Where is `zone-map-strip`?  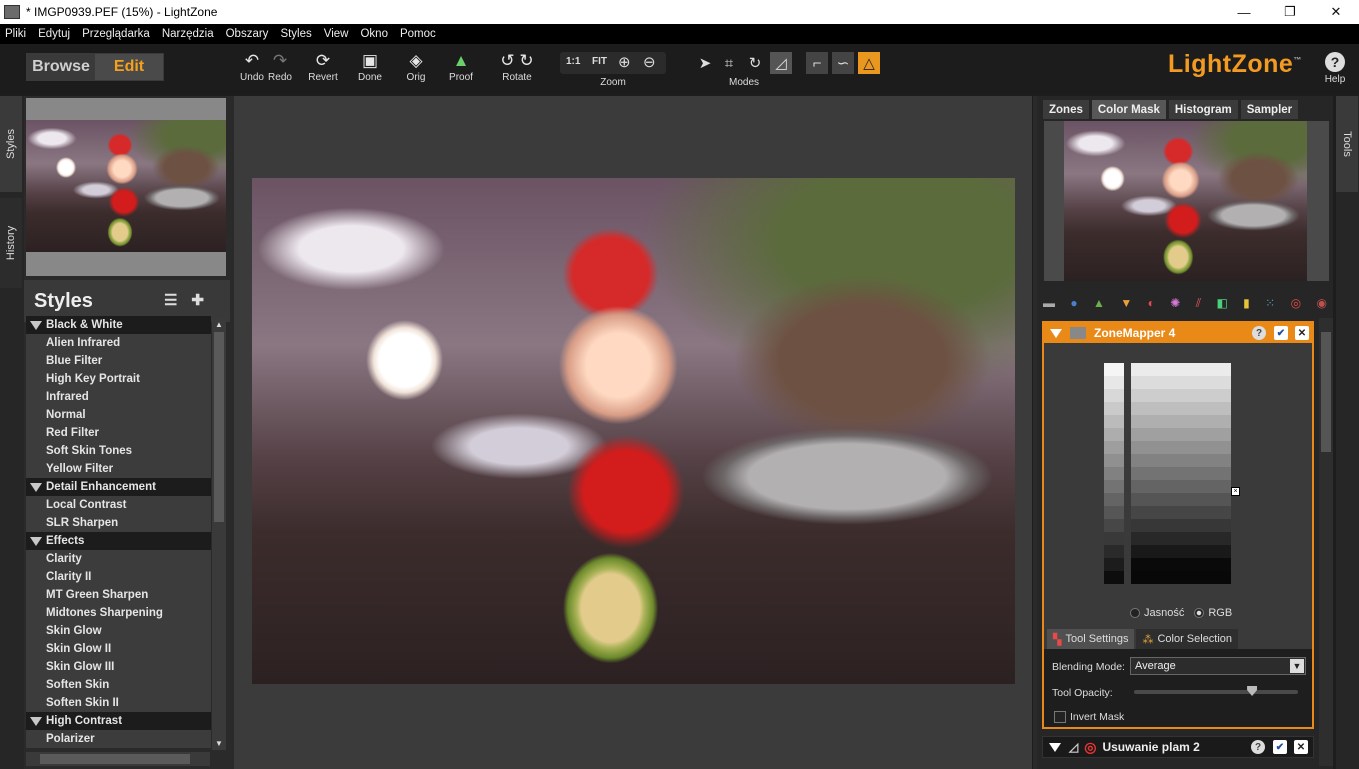
zone-map-strip is located at coordinates (1181, 476).